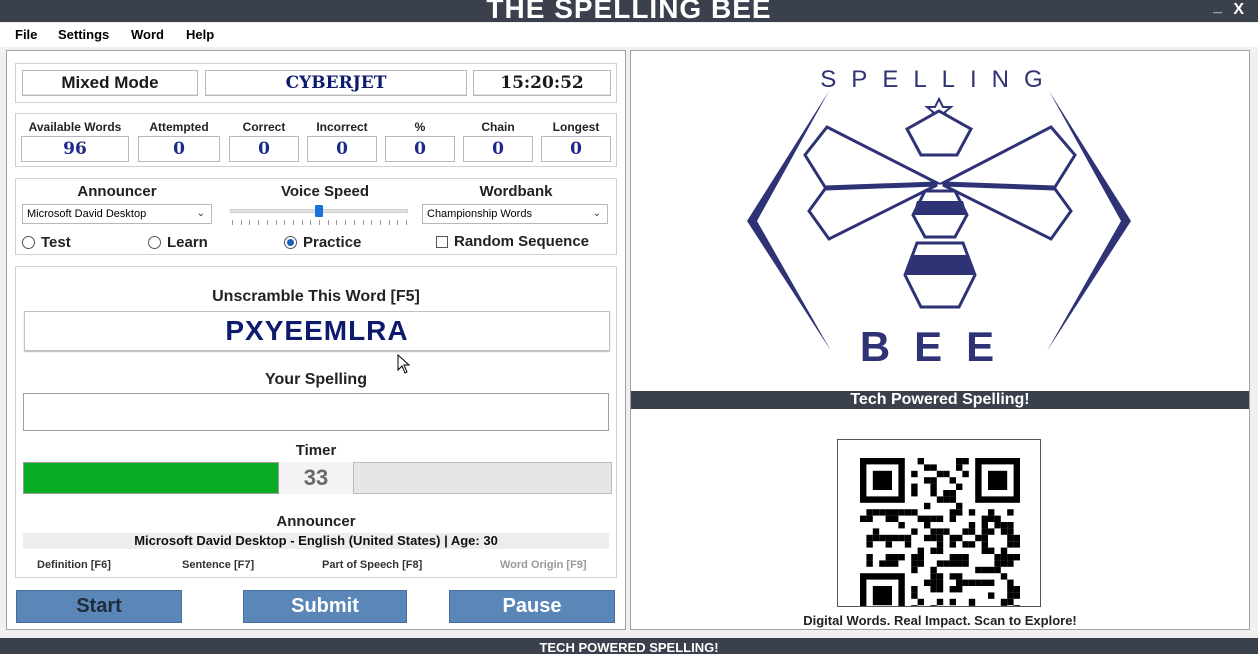 The image size is (1258, 654). I want to click on close-button: X, so click(1238, 10).